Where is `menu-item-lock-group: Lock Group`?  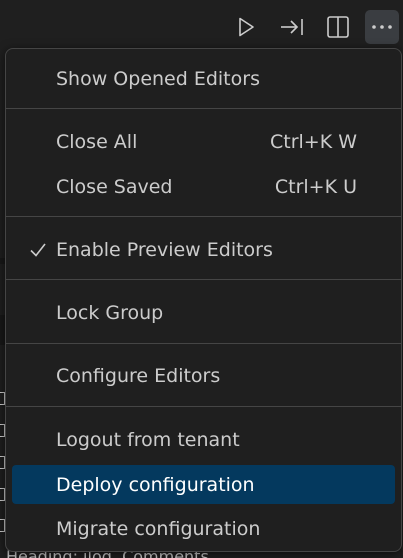 menu-item-lock-group: Lock Group is located at coordinates (203, 312).